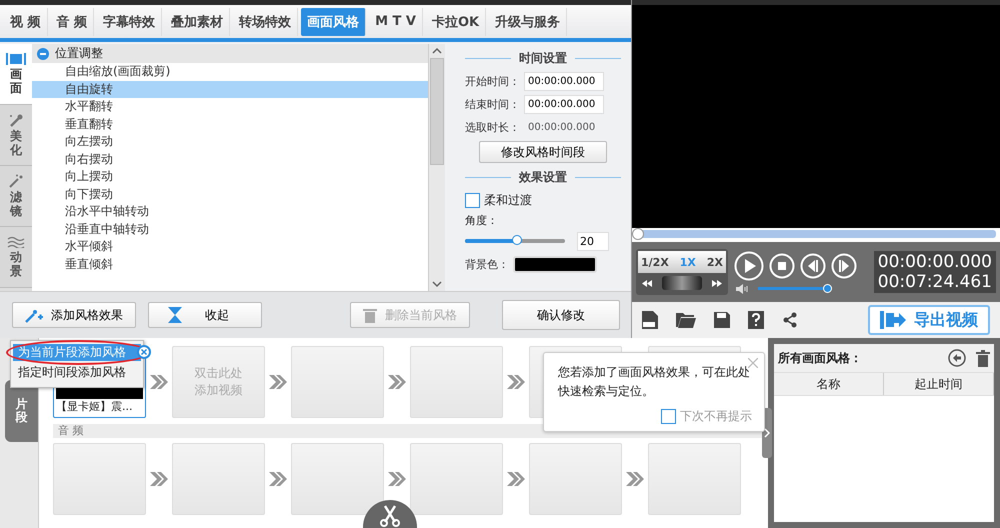  Describe the element at coordinates (79, 53) in the screenshot. I see `group-label: 位置调整` at that location.